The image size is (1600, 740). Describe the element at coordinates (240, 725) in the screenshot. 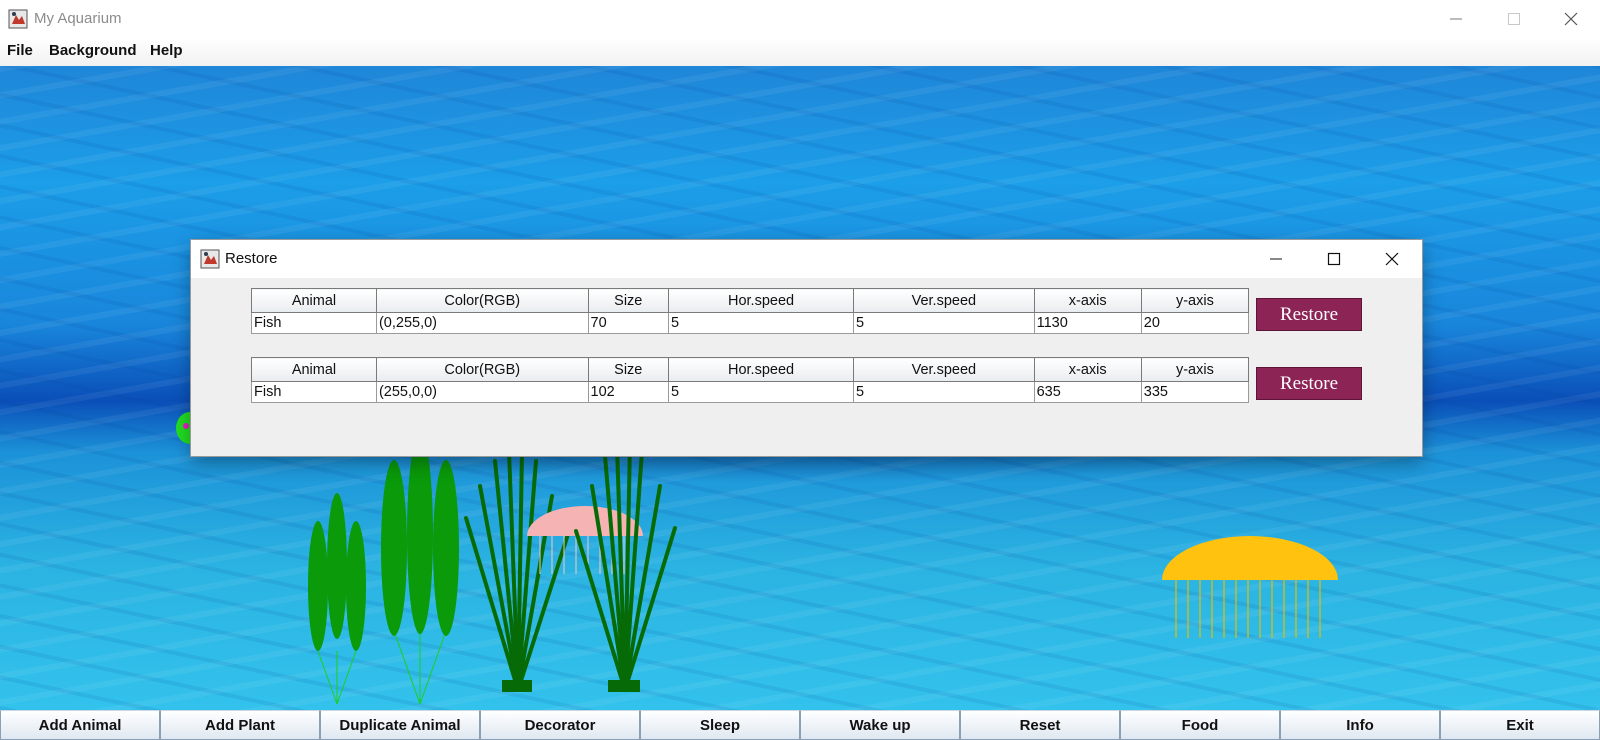

I see `add-plant-button: Add Plant` at that location.